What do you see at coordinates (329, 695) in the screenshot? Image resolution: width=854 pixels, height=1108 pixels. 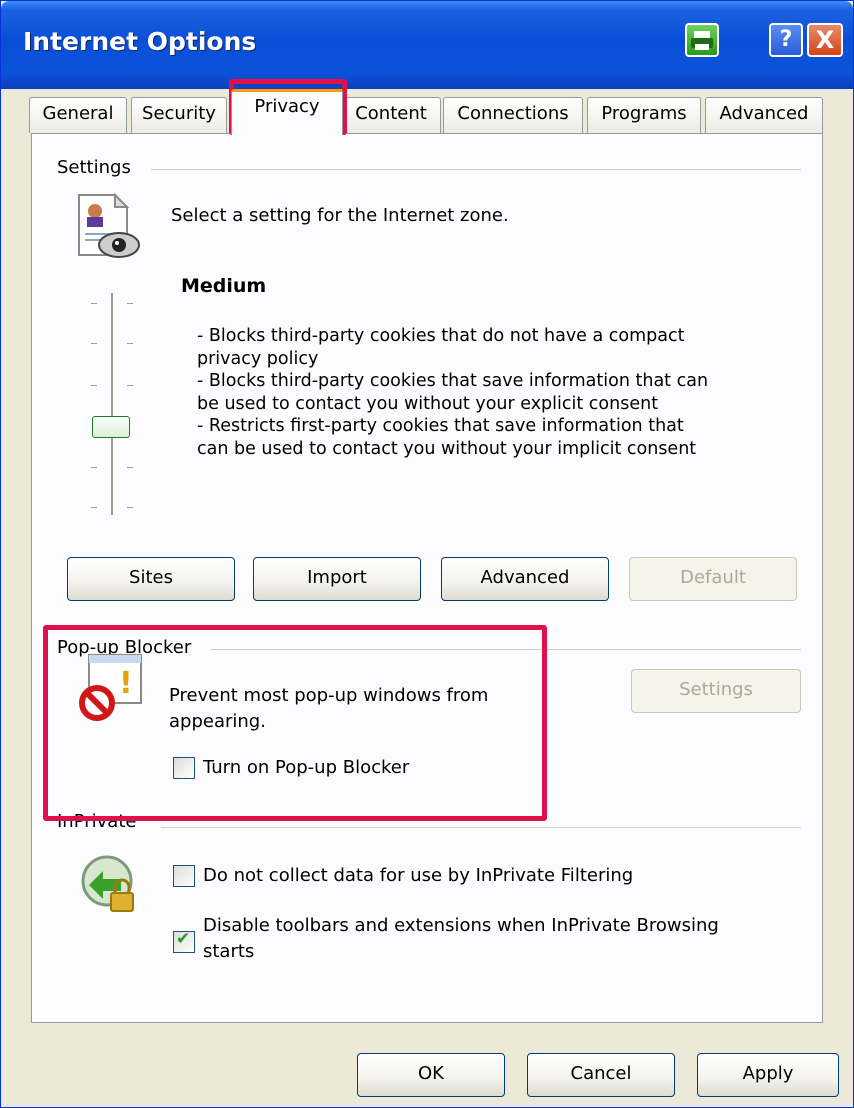 I see `popup-description-line1: Prevent most pop-up windows from` at bounding box center [329, 695].